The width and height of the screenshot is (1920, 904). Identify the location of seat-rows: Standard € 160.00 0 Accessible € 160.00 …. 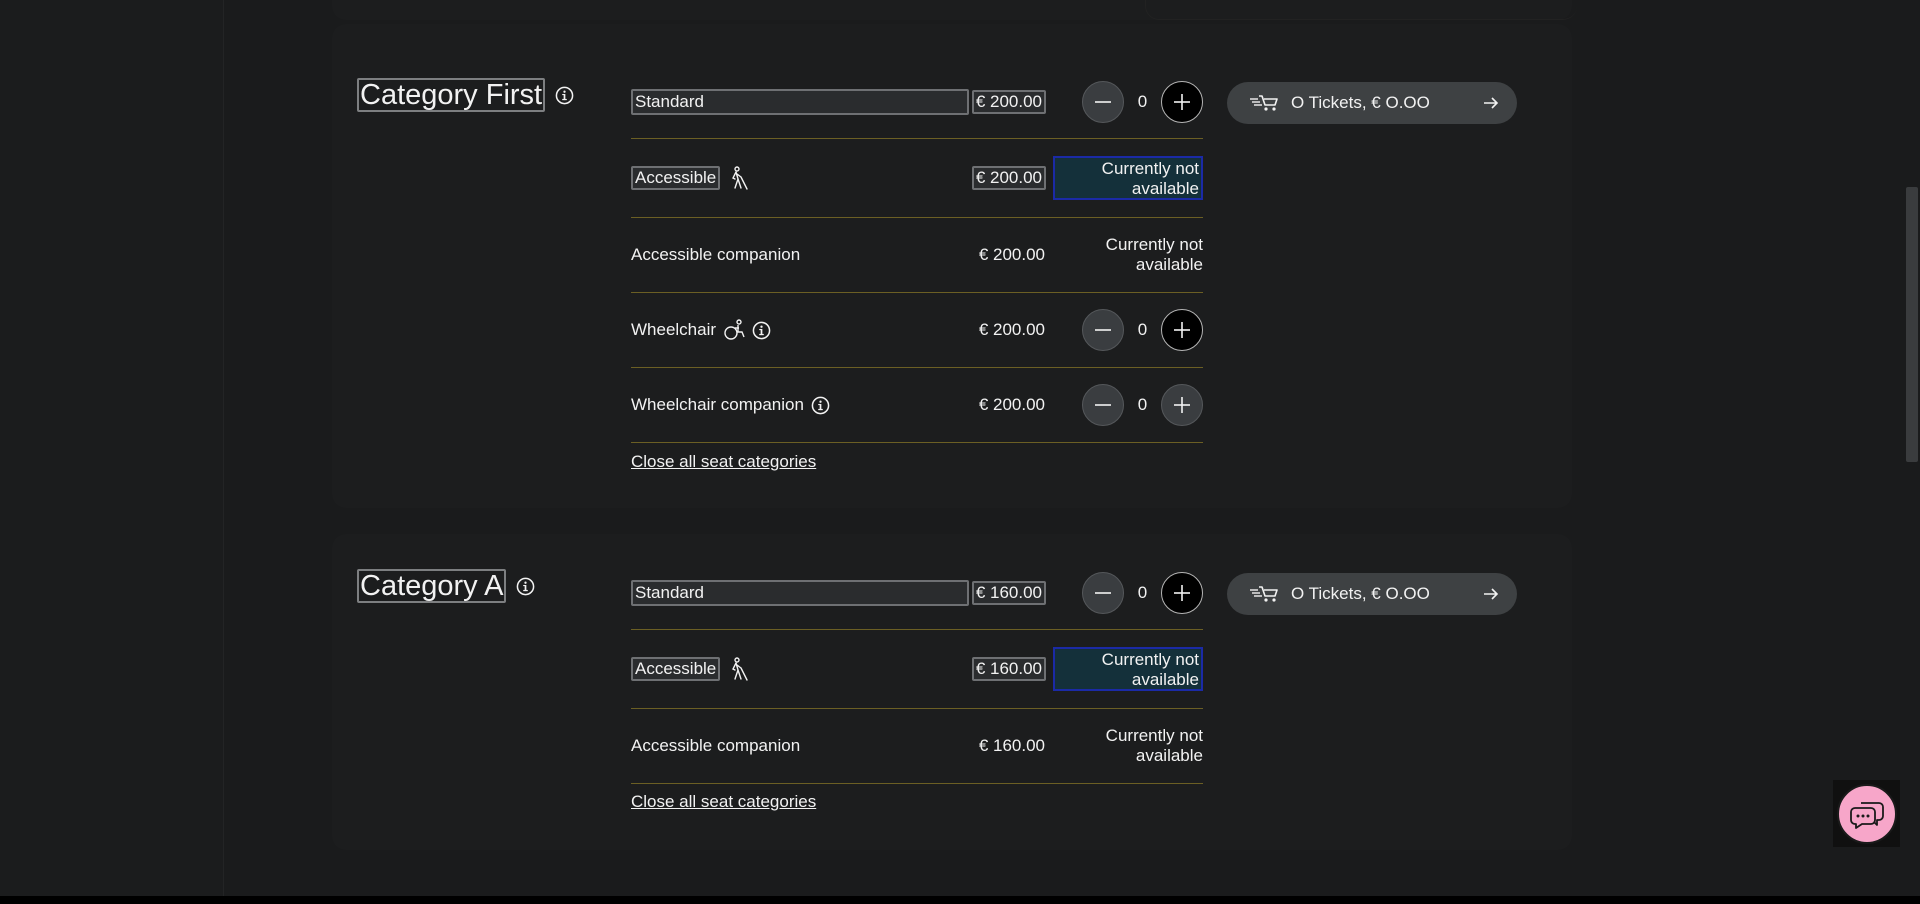
(917, 683).